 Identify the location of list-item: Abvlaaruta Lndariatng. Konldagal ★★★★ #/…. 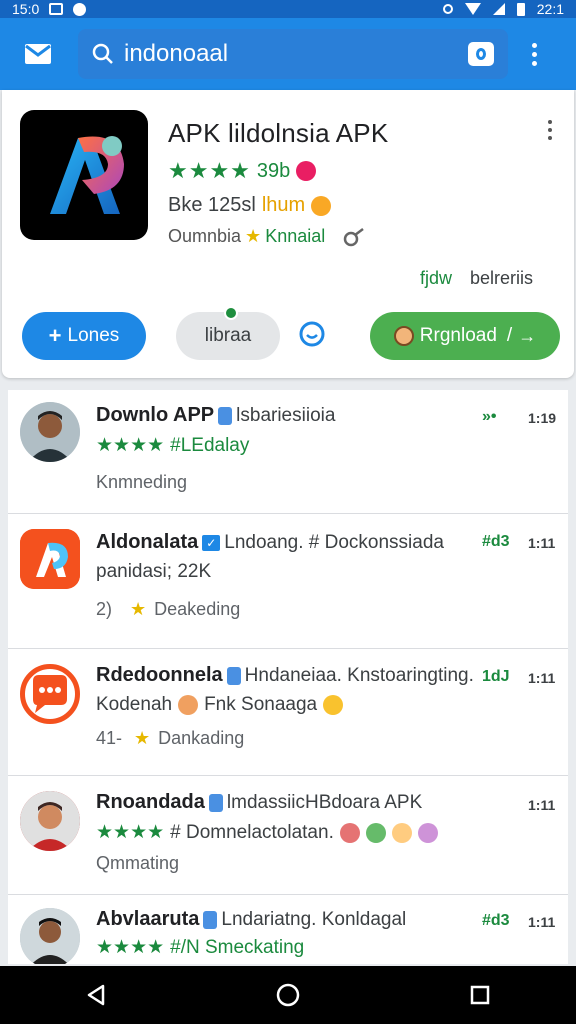
(288, 930).